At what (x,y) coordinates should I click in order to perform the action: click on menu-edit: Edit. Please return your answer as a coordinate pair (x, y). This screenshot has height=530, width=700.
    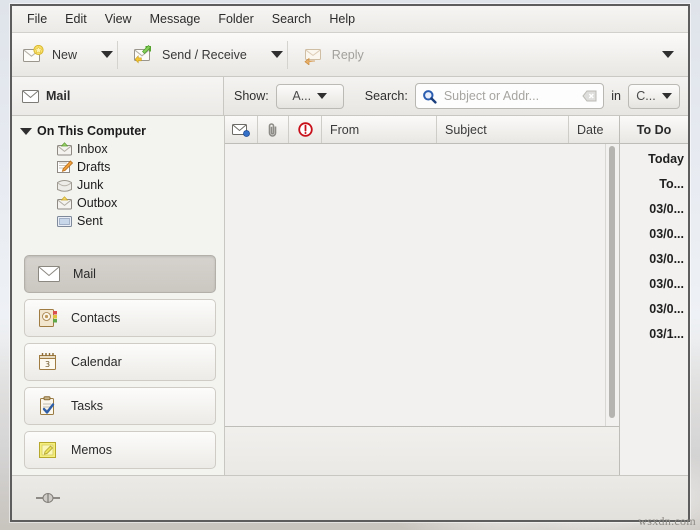
    Looking at the image, I should click on (76, 19).